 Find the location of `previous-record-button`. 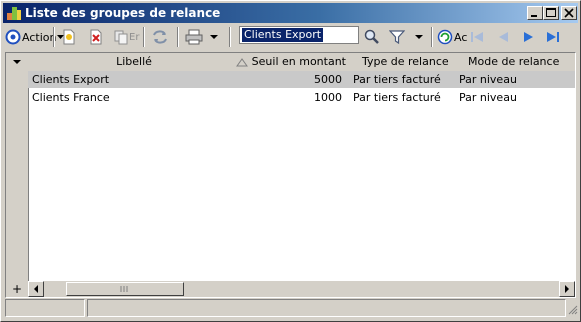

previous-record-button is located at coordinates (503, 37).